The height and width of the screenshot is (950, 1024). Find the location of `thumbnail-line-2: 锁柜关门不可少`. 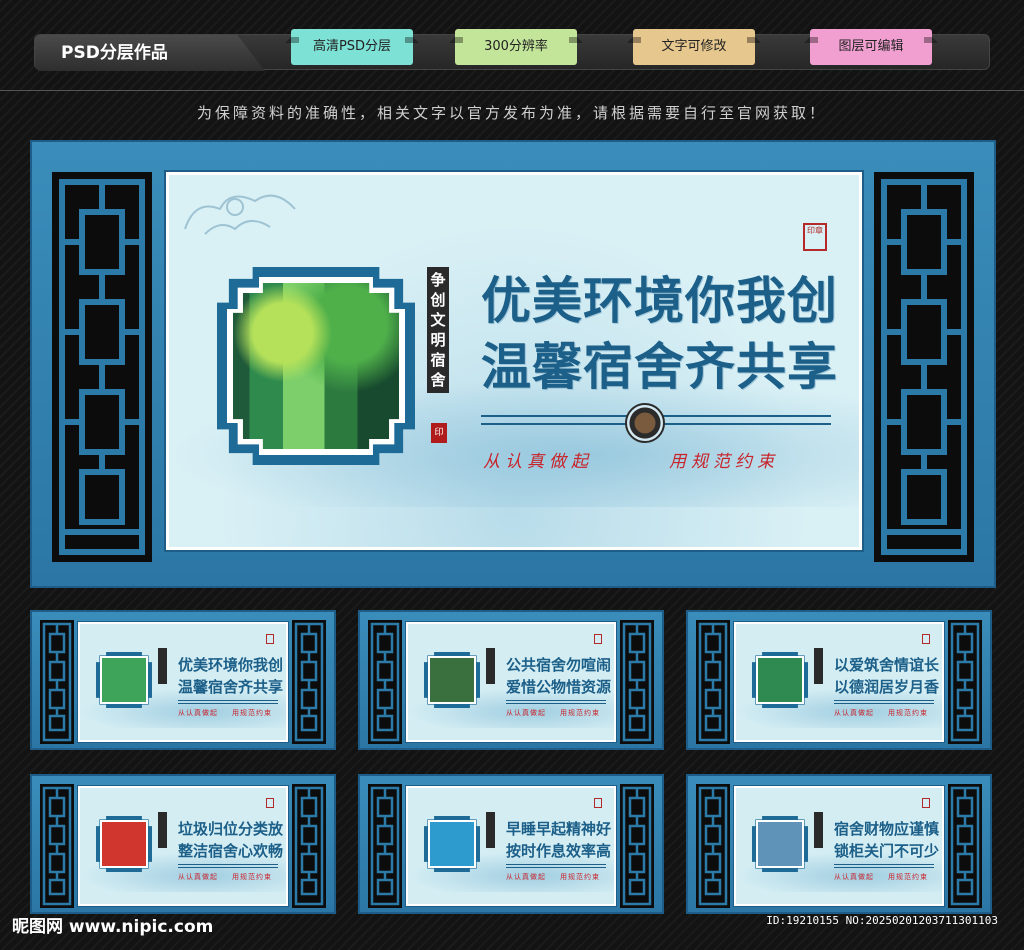

thumbnail-line-2: 锁柜关门不可少 is located at coordinates (887, 851).